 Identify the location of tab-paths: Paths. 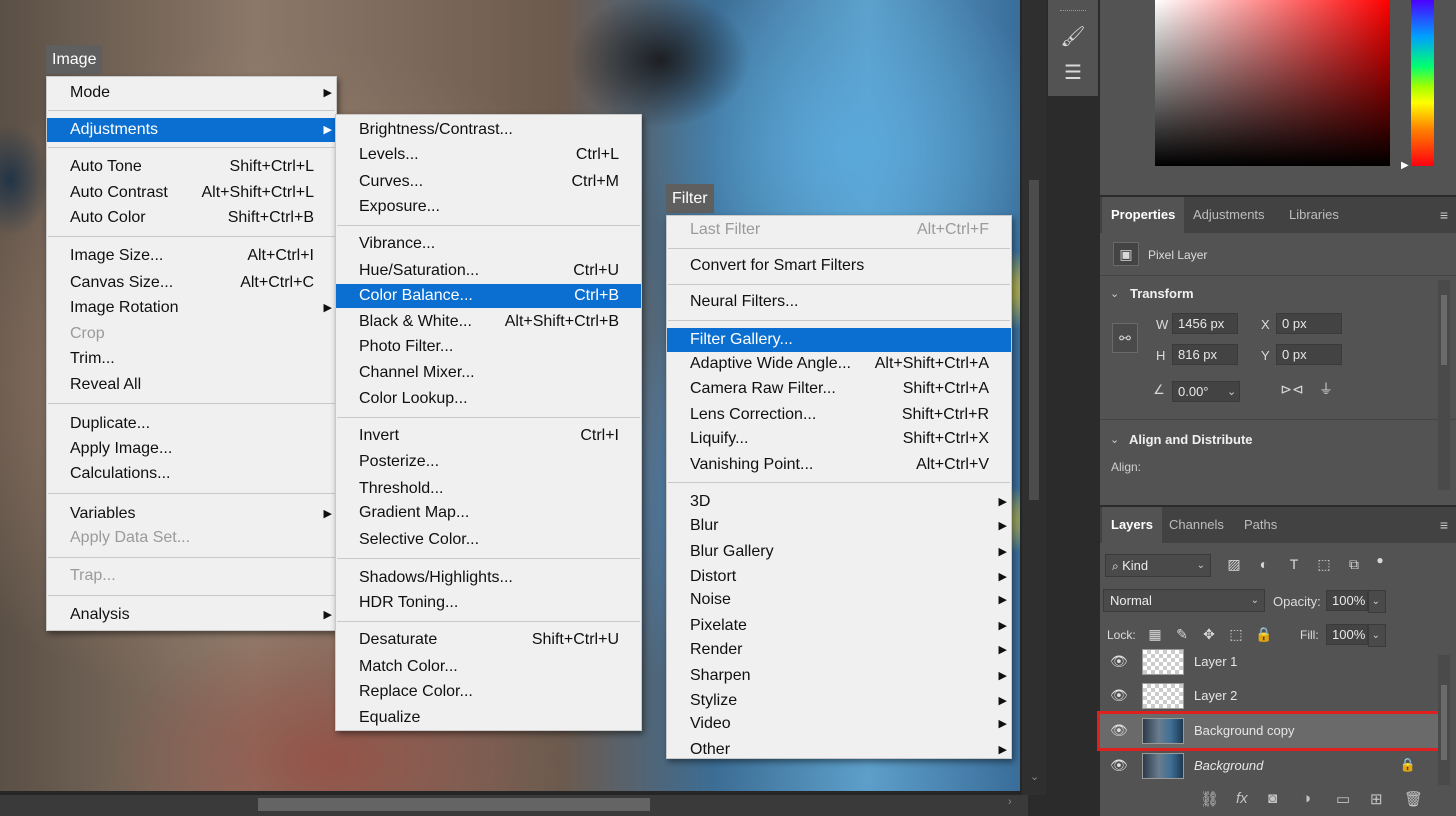
(1260, 525).